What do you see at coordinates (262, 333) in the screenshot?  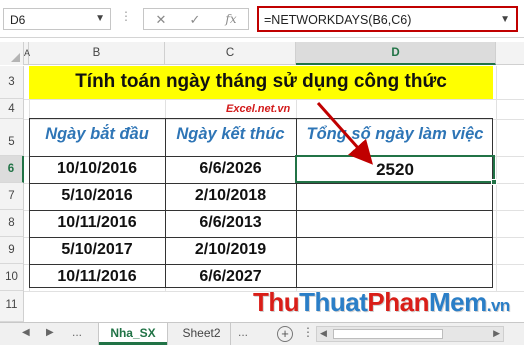 I see `sheet-tab-bar: ◀ ▶ ... Nha_SX Sheet2 ... + ⋮ ◀ ▶` at bounding box center [262, 333].